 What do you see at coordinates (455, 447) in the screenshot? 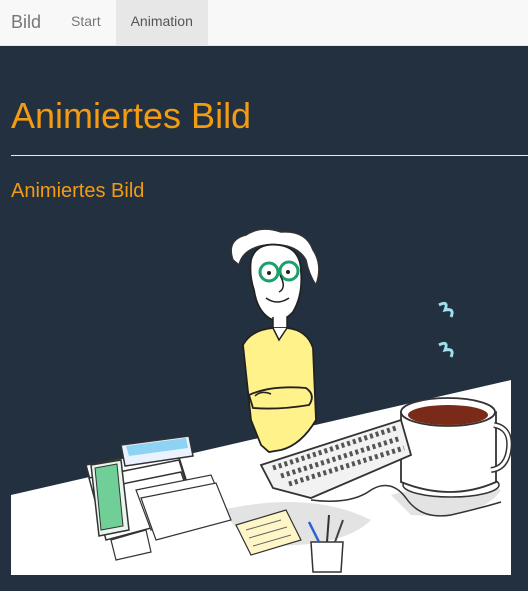
I see `coffee-cup` at bounding box center [455, 447].